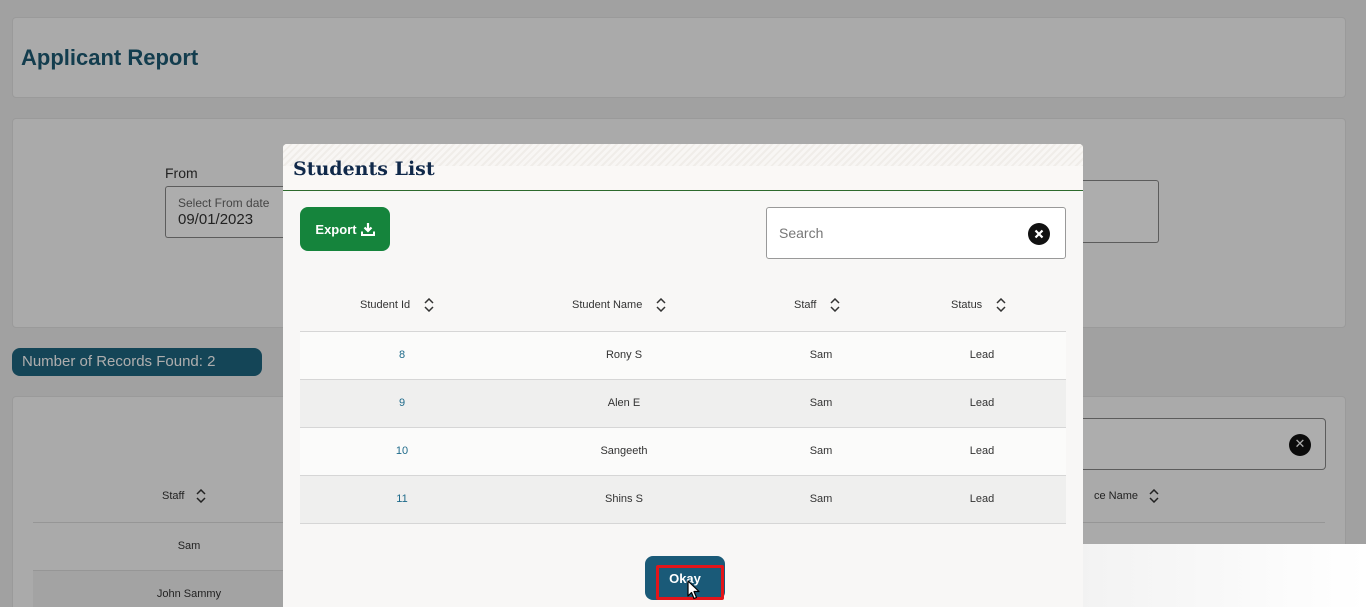  I want to click on table-row: 9 Alen E Sam Lead, so click(683, 404).